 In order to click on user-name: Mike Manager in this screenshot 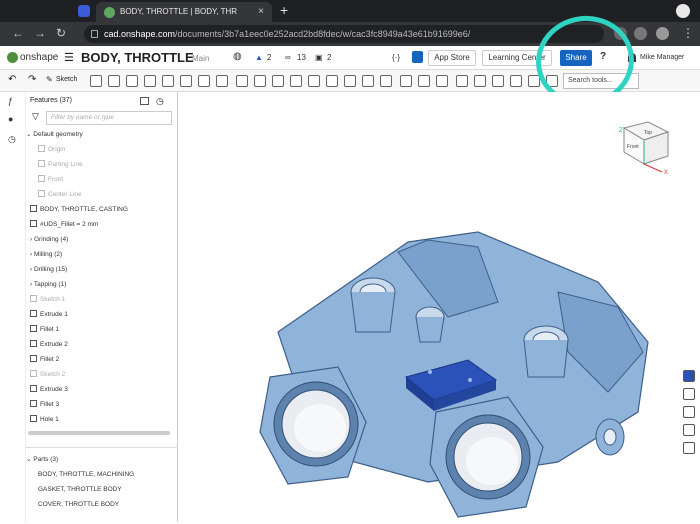, I will do `click(662, 57)`.